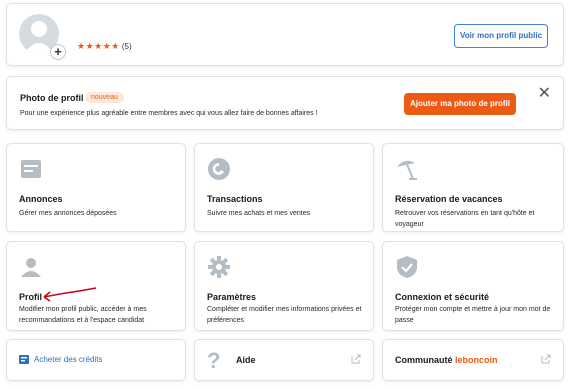 This screenshot has width=570, height=390. I want to click on rating-stars: ★★★★★ (5), so click(104, 46).